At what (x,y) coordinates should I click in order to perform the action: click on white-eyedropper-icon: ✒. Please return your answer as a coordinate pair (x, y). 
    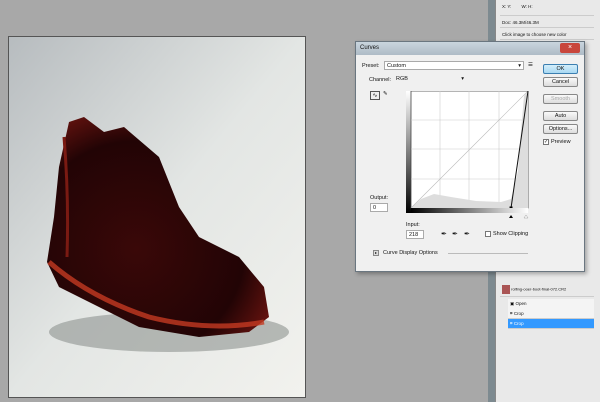
    Looking at the image, I should click on (467, 234).